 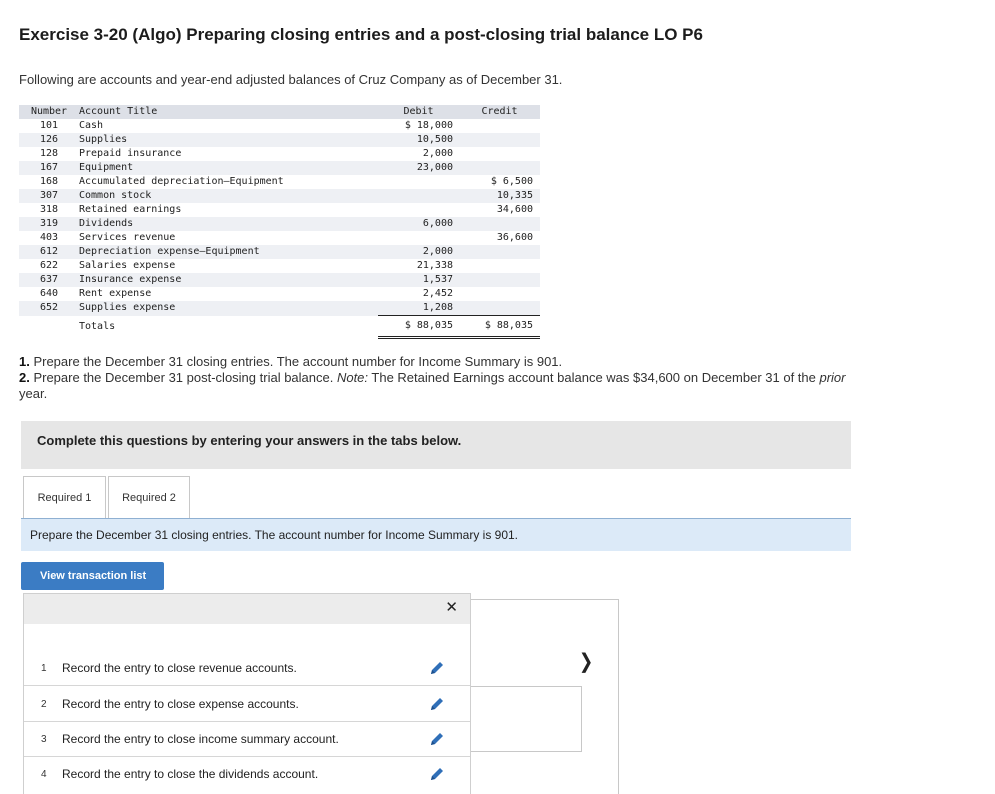 I want to click on account-number: 640, so click(x=49, y=293).